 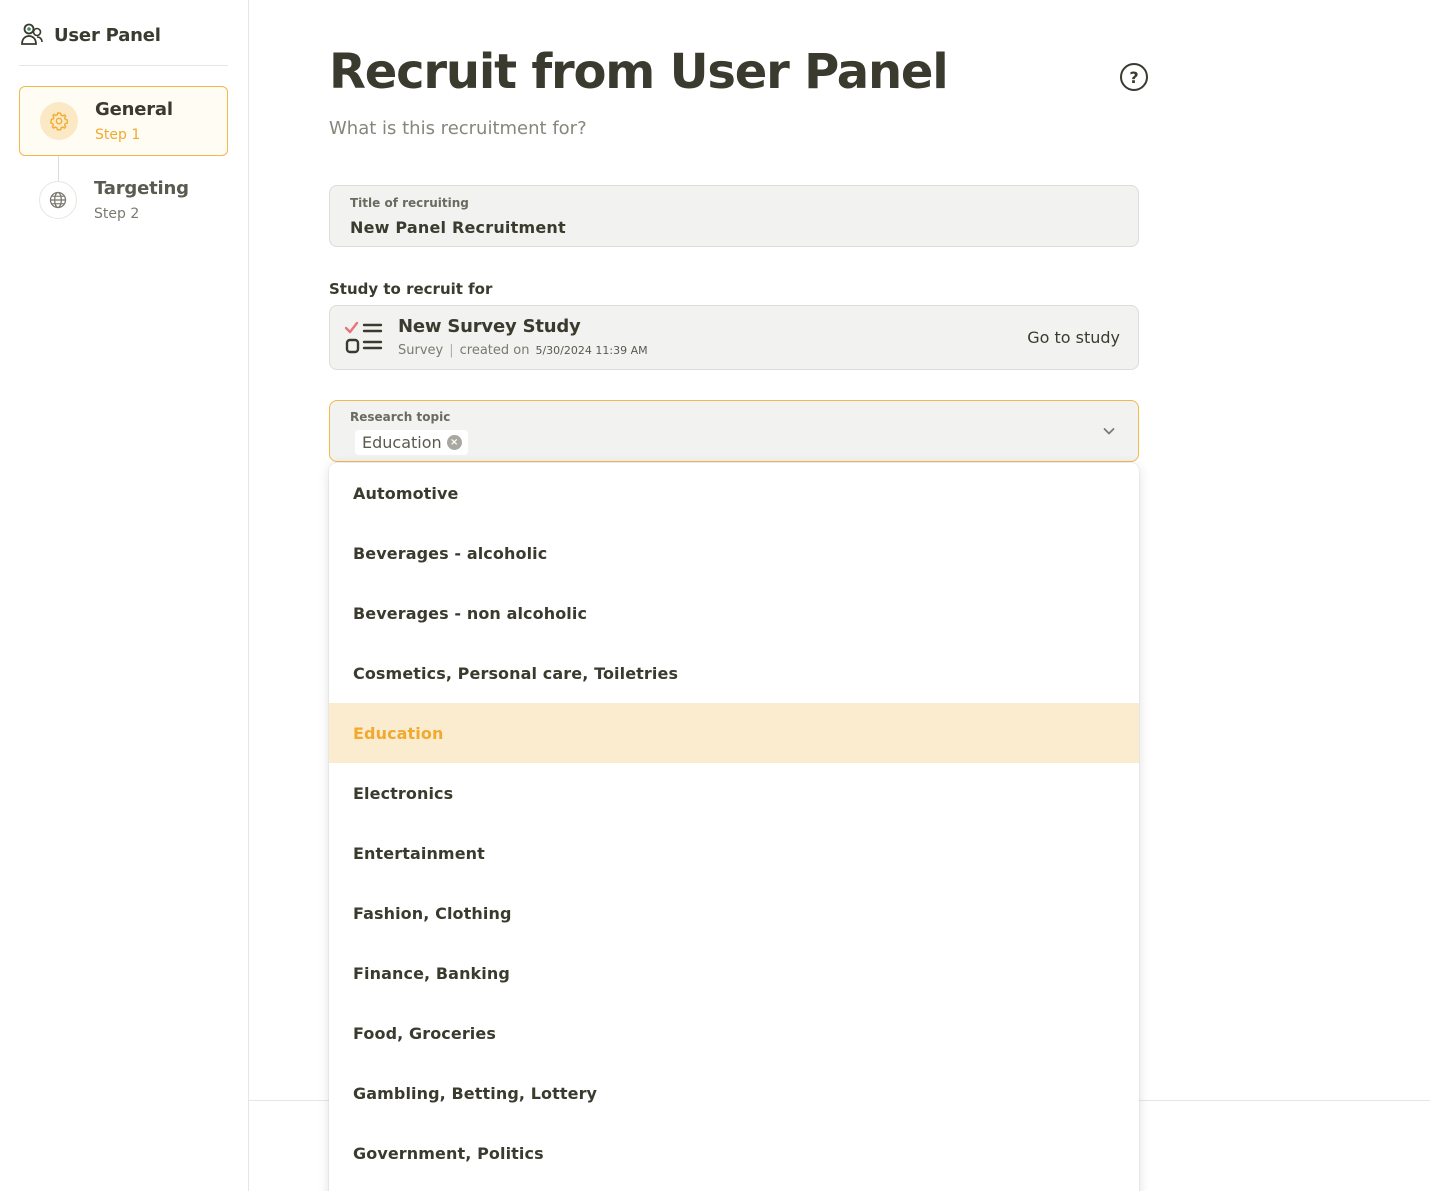 What do you see at coordinates (734, 973) in the screenshot?
I see `dropdown-option: Finance, Banking` at bounding box center [734, 973].